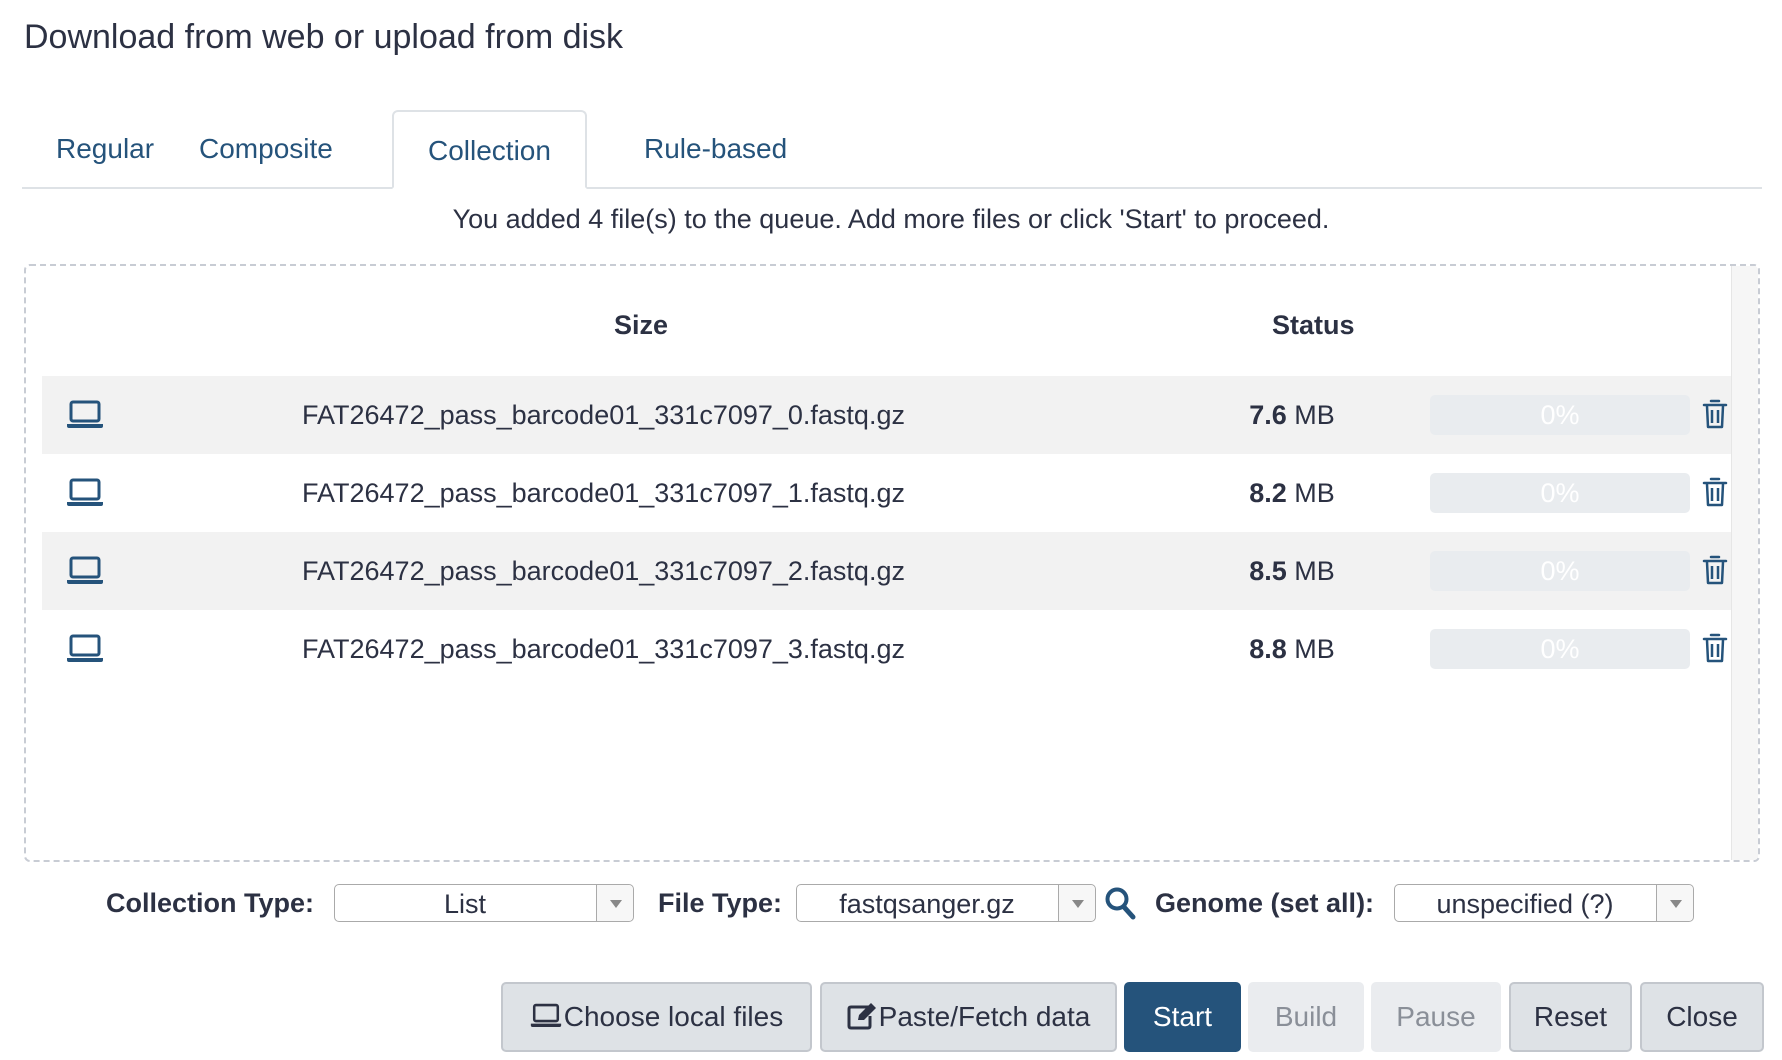 Image resolution: width=1782 pixels, height=1060 pixels. I want to click on file-type-value: fastqsanger.gz, so click(927, 904).